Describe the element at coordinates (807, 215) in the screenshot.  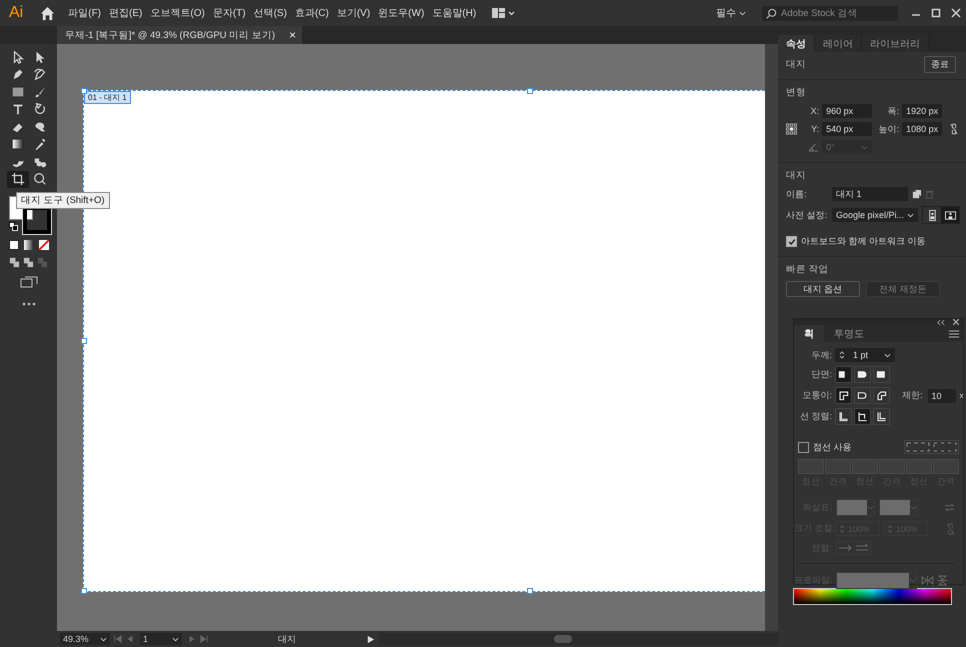
I see `field-label: 사전 설정:` at that location.